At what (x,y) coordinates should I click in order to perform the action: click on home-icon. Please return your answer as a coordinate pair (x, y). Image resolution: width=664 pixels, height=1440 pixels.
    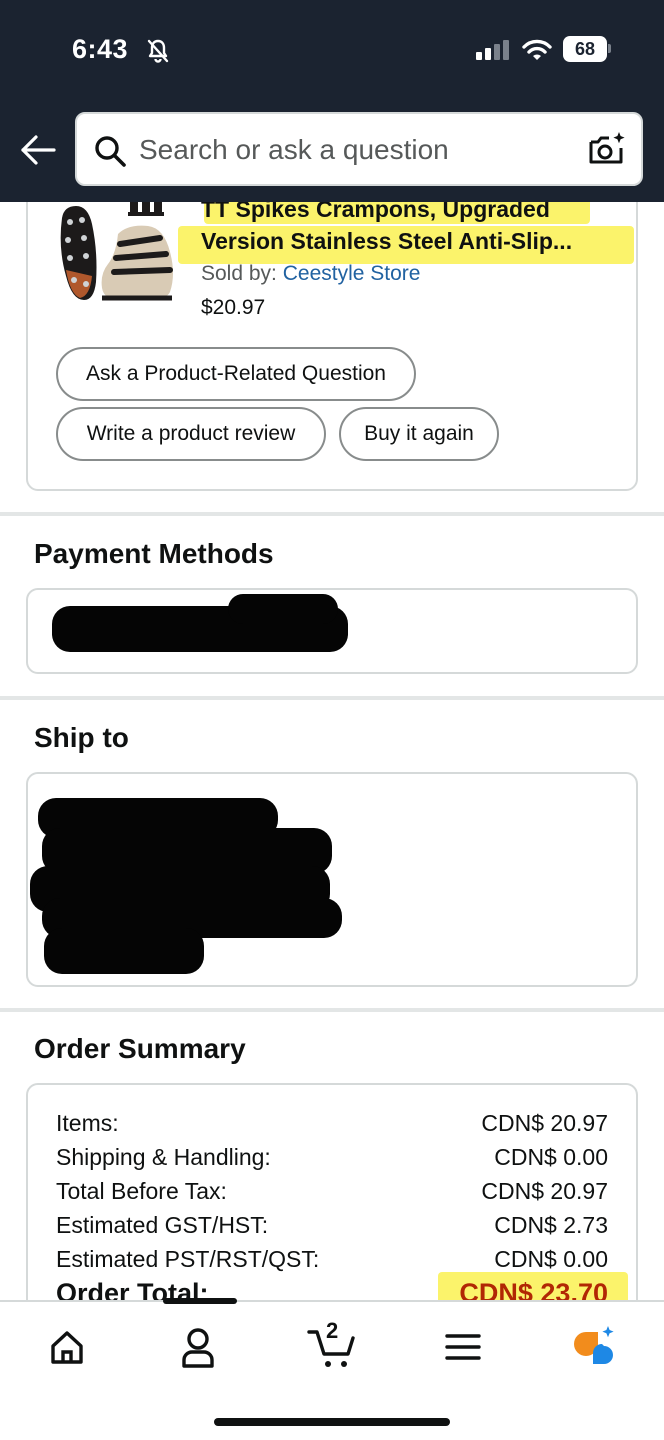
    Looking at the image, I should click on (67, 1347).